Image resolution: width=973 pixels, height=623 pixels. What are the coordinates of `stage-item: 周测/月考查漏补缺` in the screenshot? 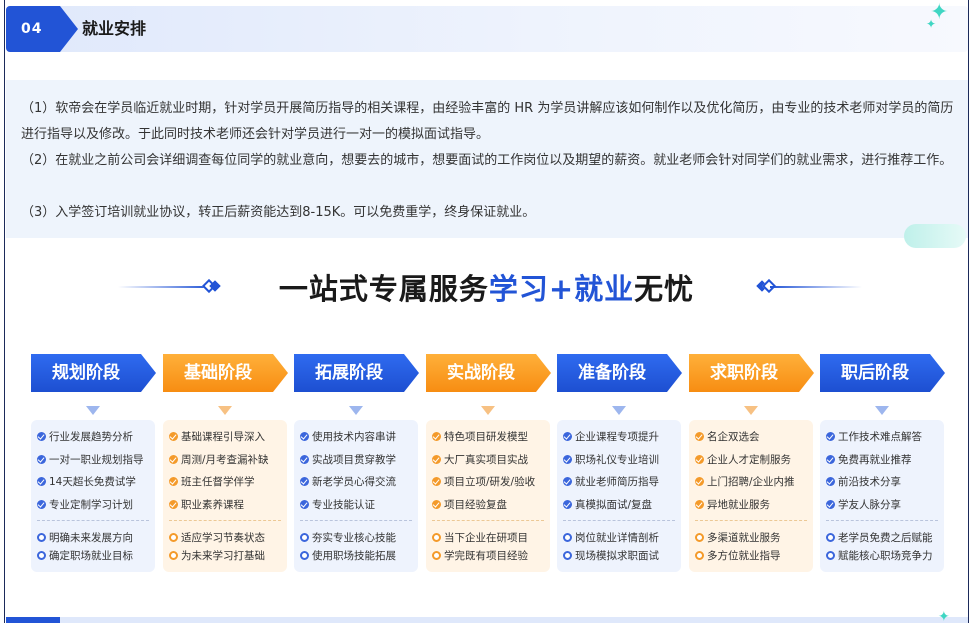 It's located at (219, 460).